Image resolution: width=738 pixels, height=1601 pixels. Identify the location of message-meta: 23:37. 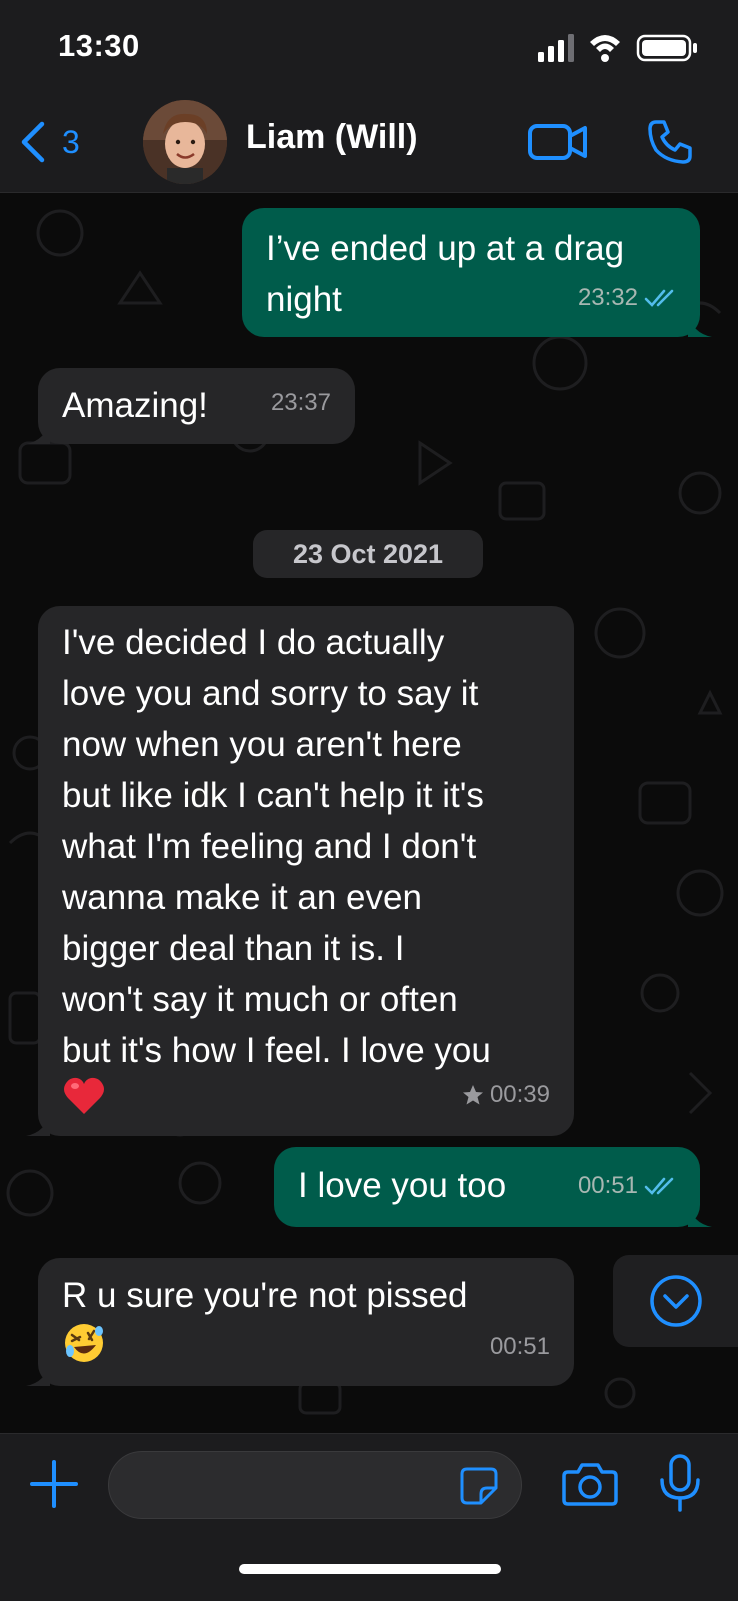
(301, 402).